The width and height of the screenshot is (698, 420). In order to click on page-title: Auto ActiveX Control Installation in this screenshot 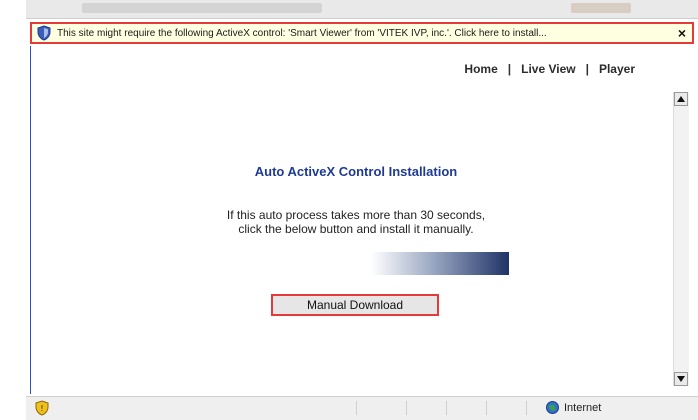, I will do `click(356, 171)`.